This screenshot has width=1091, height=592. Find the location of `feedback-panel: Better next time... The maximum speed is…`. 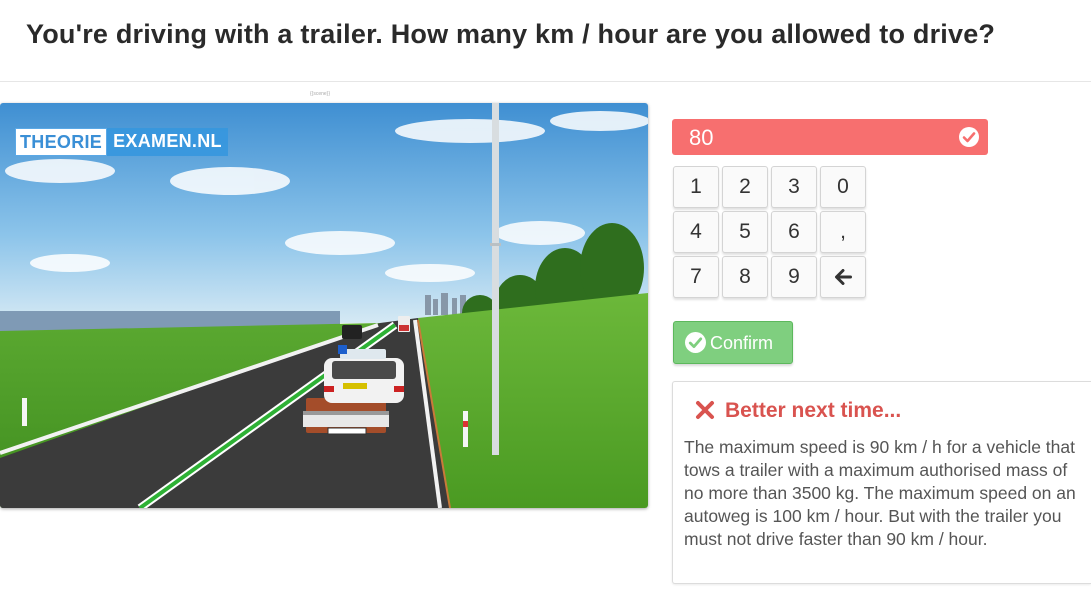

feedback-panel: Better next time... The maximum speed is… is located at coordinates (881, 482).